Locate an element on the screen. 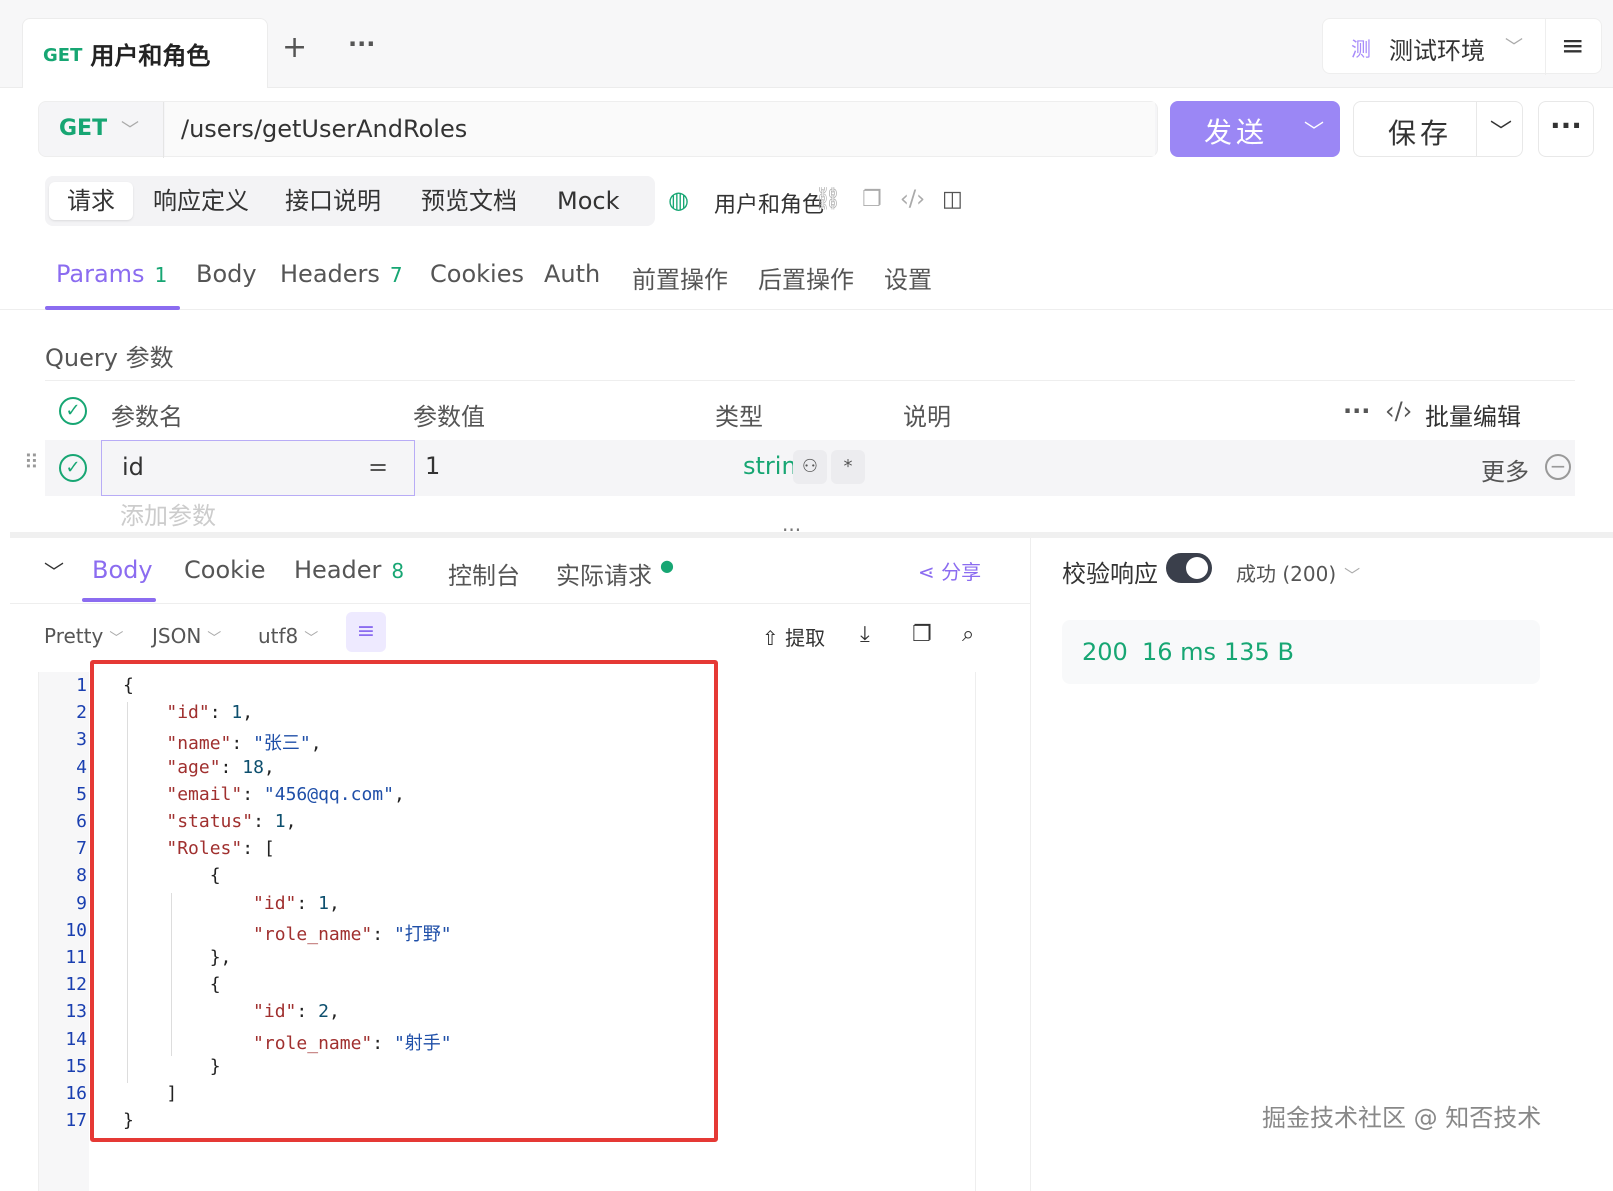 This screenshot has width=1613, height=1191. segment-response-definition: 响应定义 is located at coordinates (201, 201).